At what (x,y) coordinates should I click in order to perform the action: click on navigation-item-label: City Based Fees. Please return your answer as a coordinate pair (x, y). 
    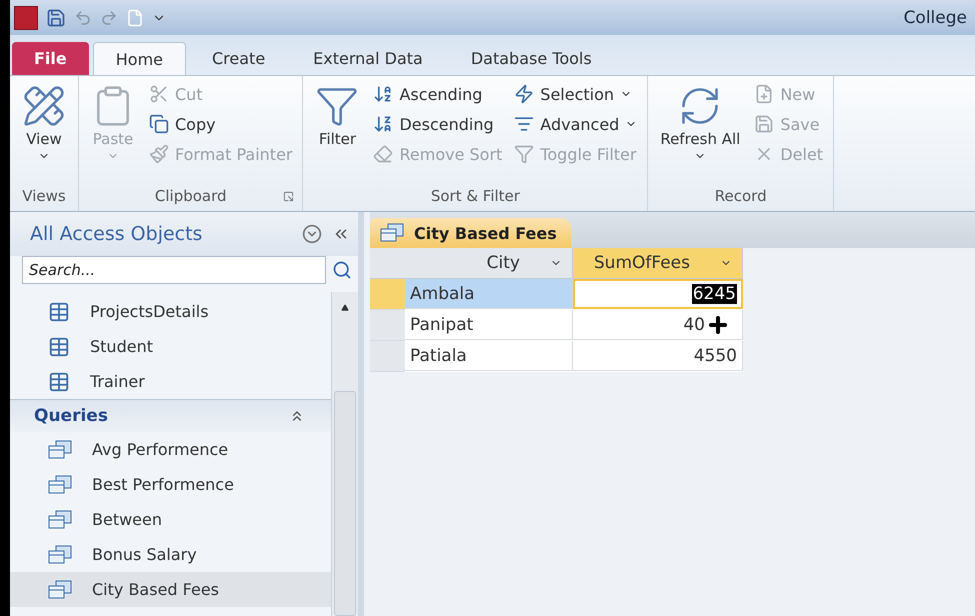
    Looking at the image, I should click on (155, 589).